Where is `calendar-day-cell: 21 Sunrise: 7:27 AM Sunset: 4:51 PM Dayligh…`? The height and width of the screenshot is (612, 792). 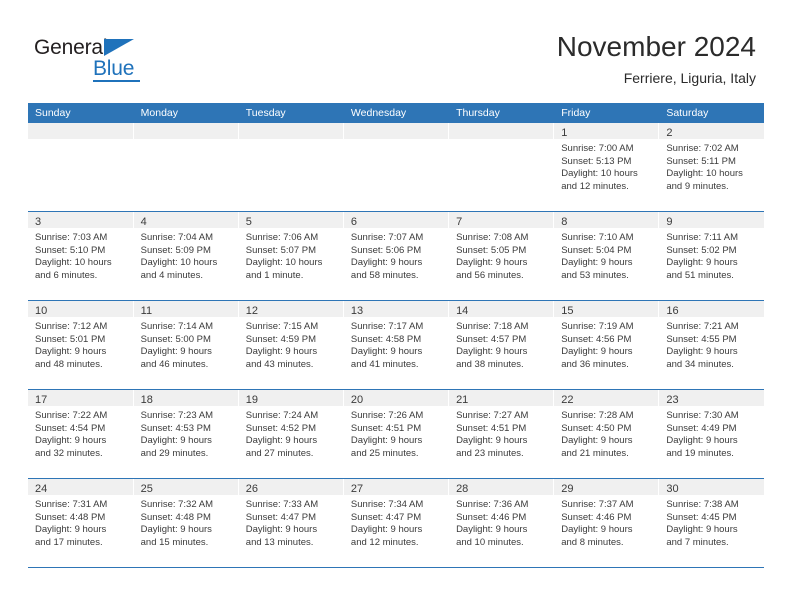
calendar-day-cell: 21 Sunrise: 7:27 AM Sunset: 4:51 PM Dayligh… is located at coordinates (501, 434).